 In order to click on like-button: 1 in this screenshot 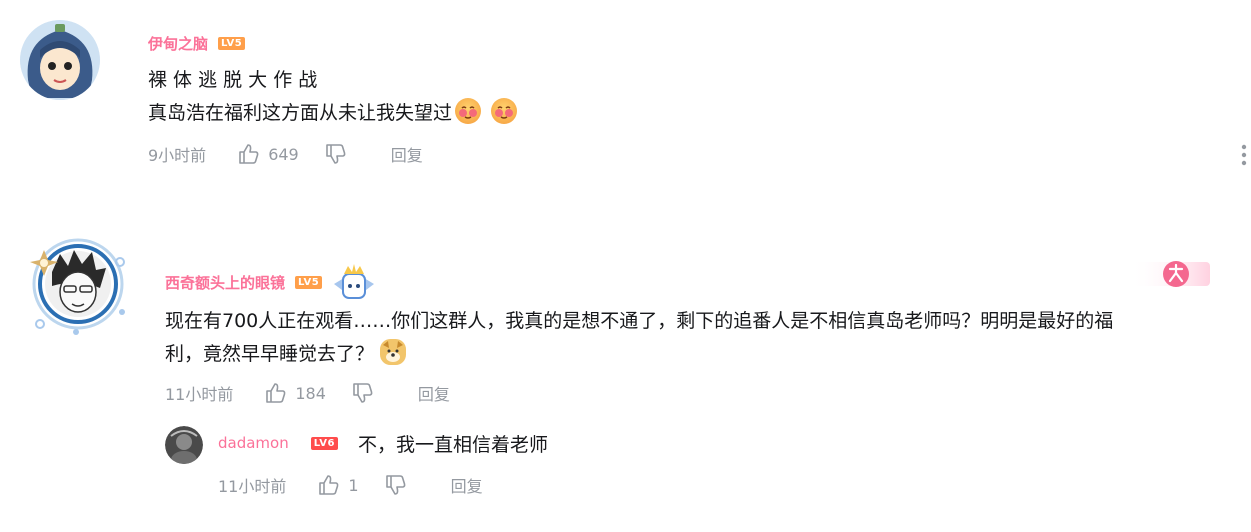, I will do `click(338, 485)`.